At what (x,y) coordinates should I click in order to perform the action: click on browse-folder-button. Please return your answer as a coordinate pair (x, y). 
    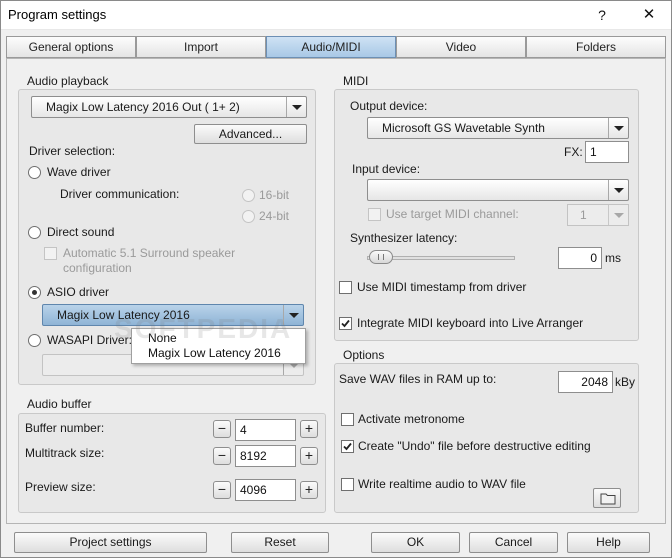
    Looking at the image, I should click on (607, 498).